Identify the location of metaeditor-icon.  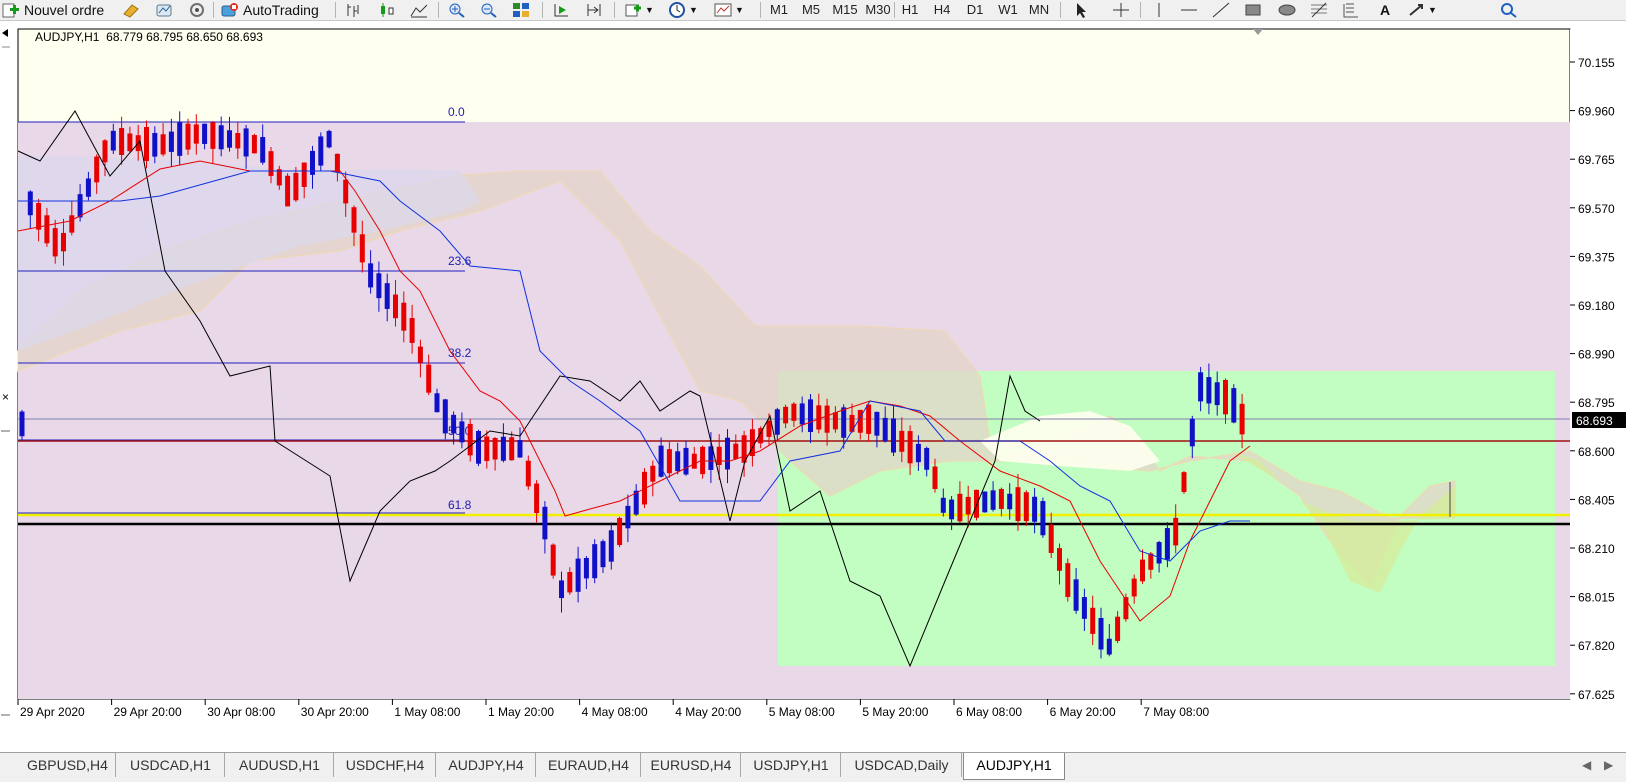
(131, 10).